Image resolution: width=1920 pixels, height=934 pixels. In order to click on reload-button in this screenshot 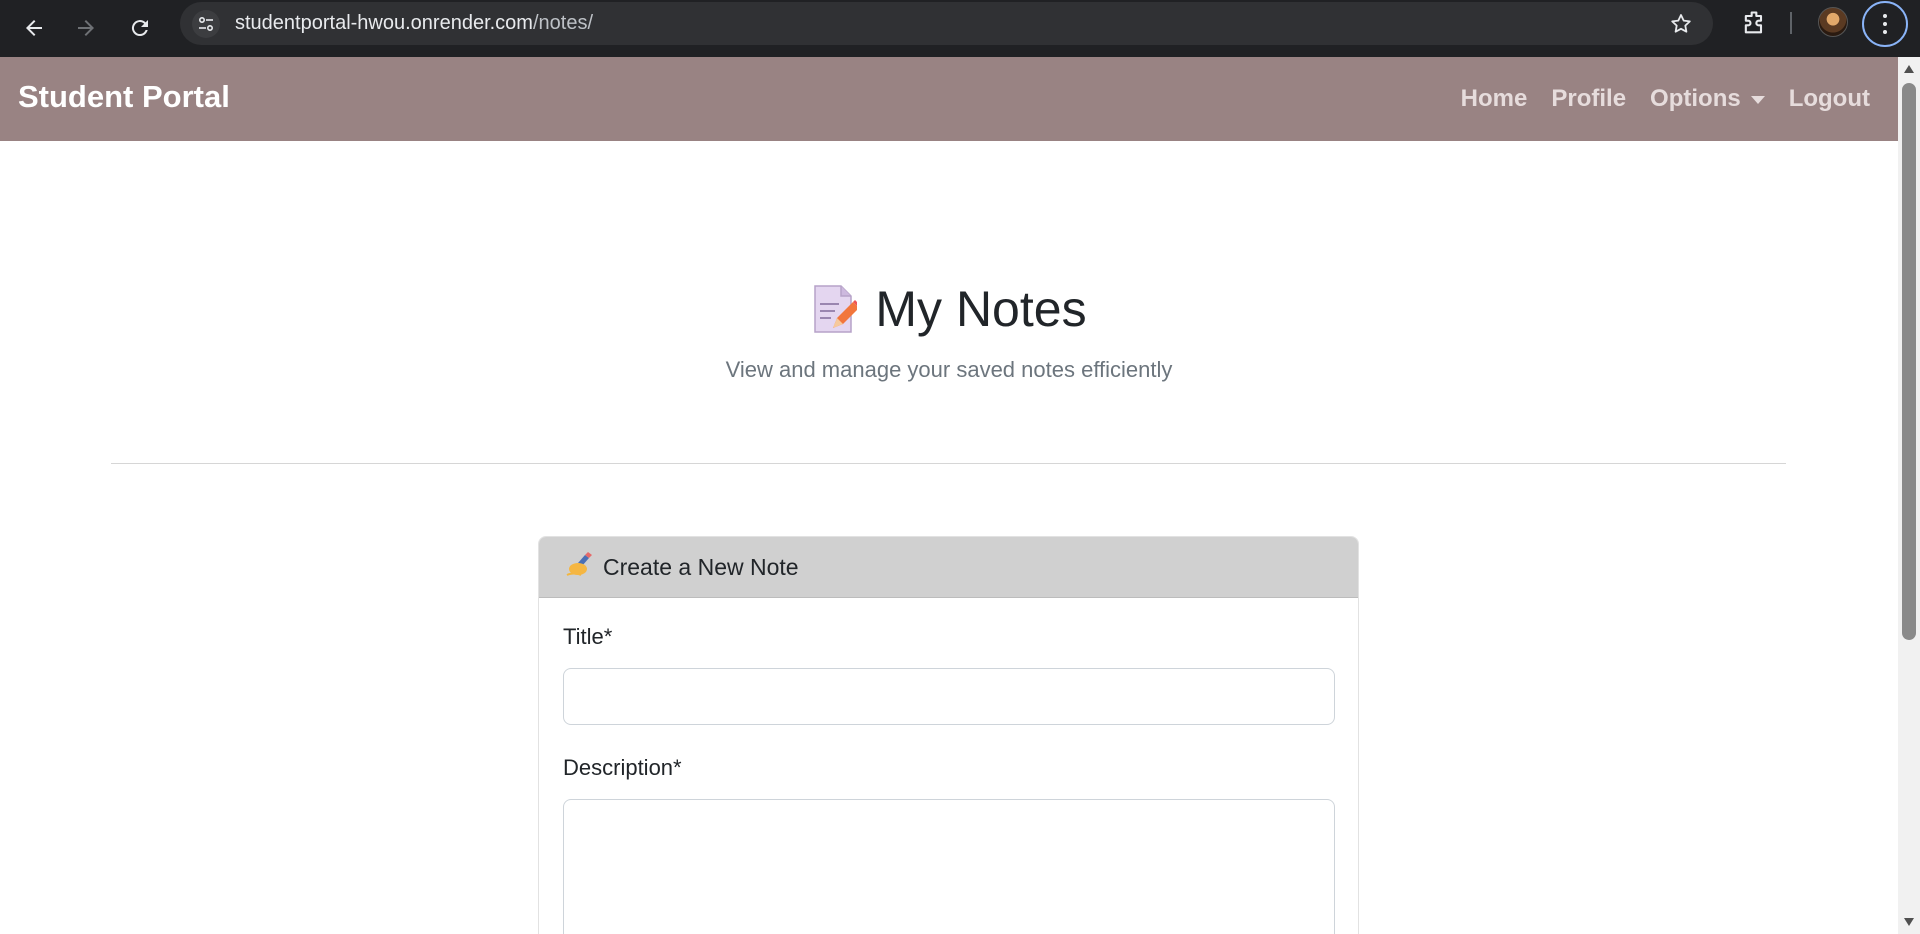, I will do `click(140, 28)`.